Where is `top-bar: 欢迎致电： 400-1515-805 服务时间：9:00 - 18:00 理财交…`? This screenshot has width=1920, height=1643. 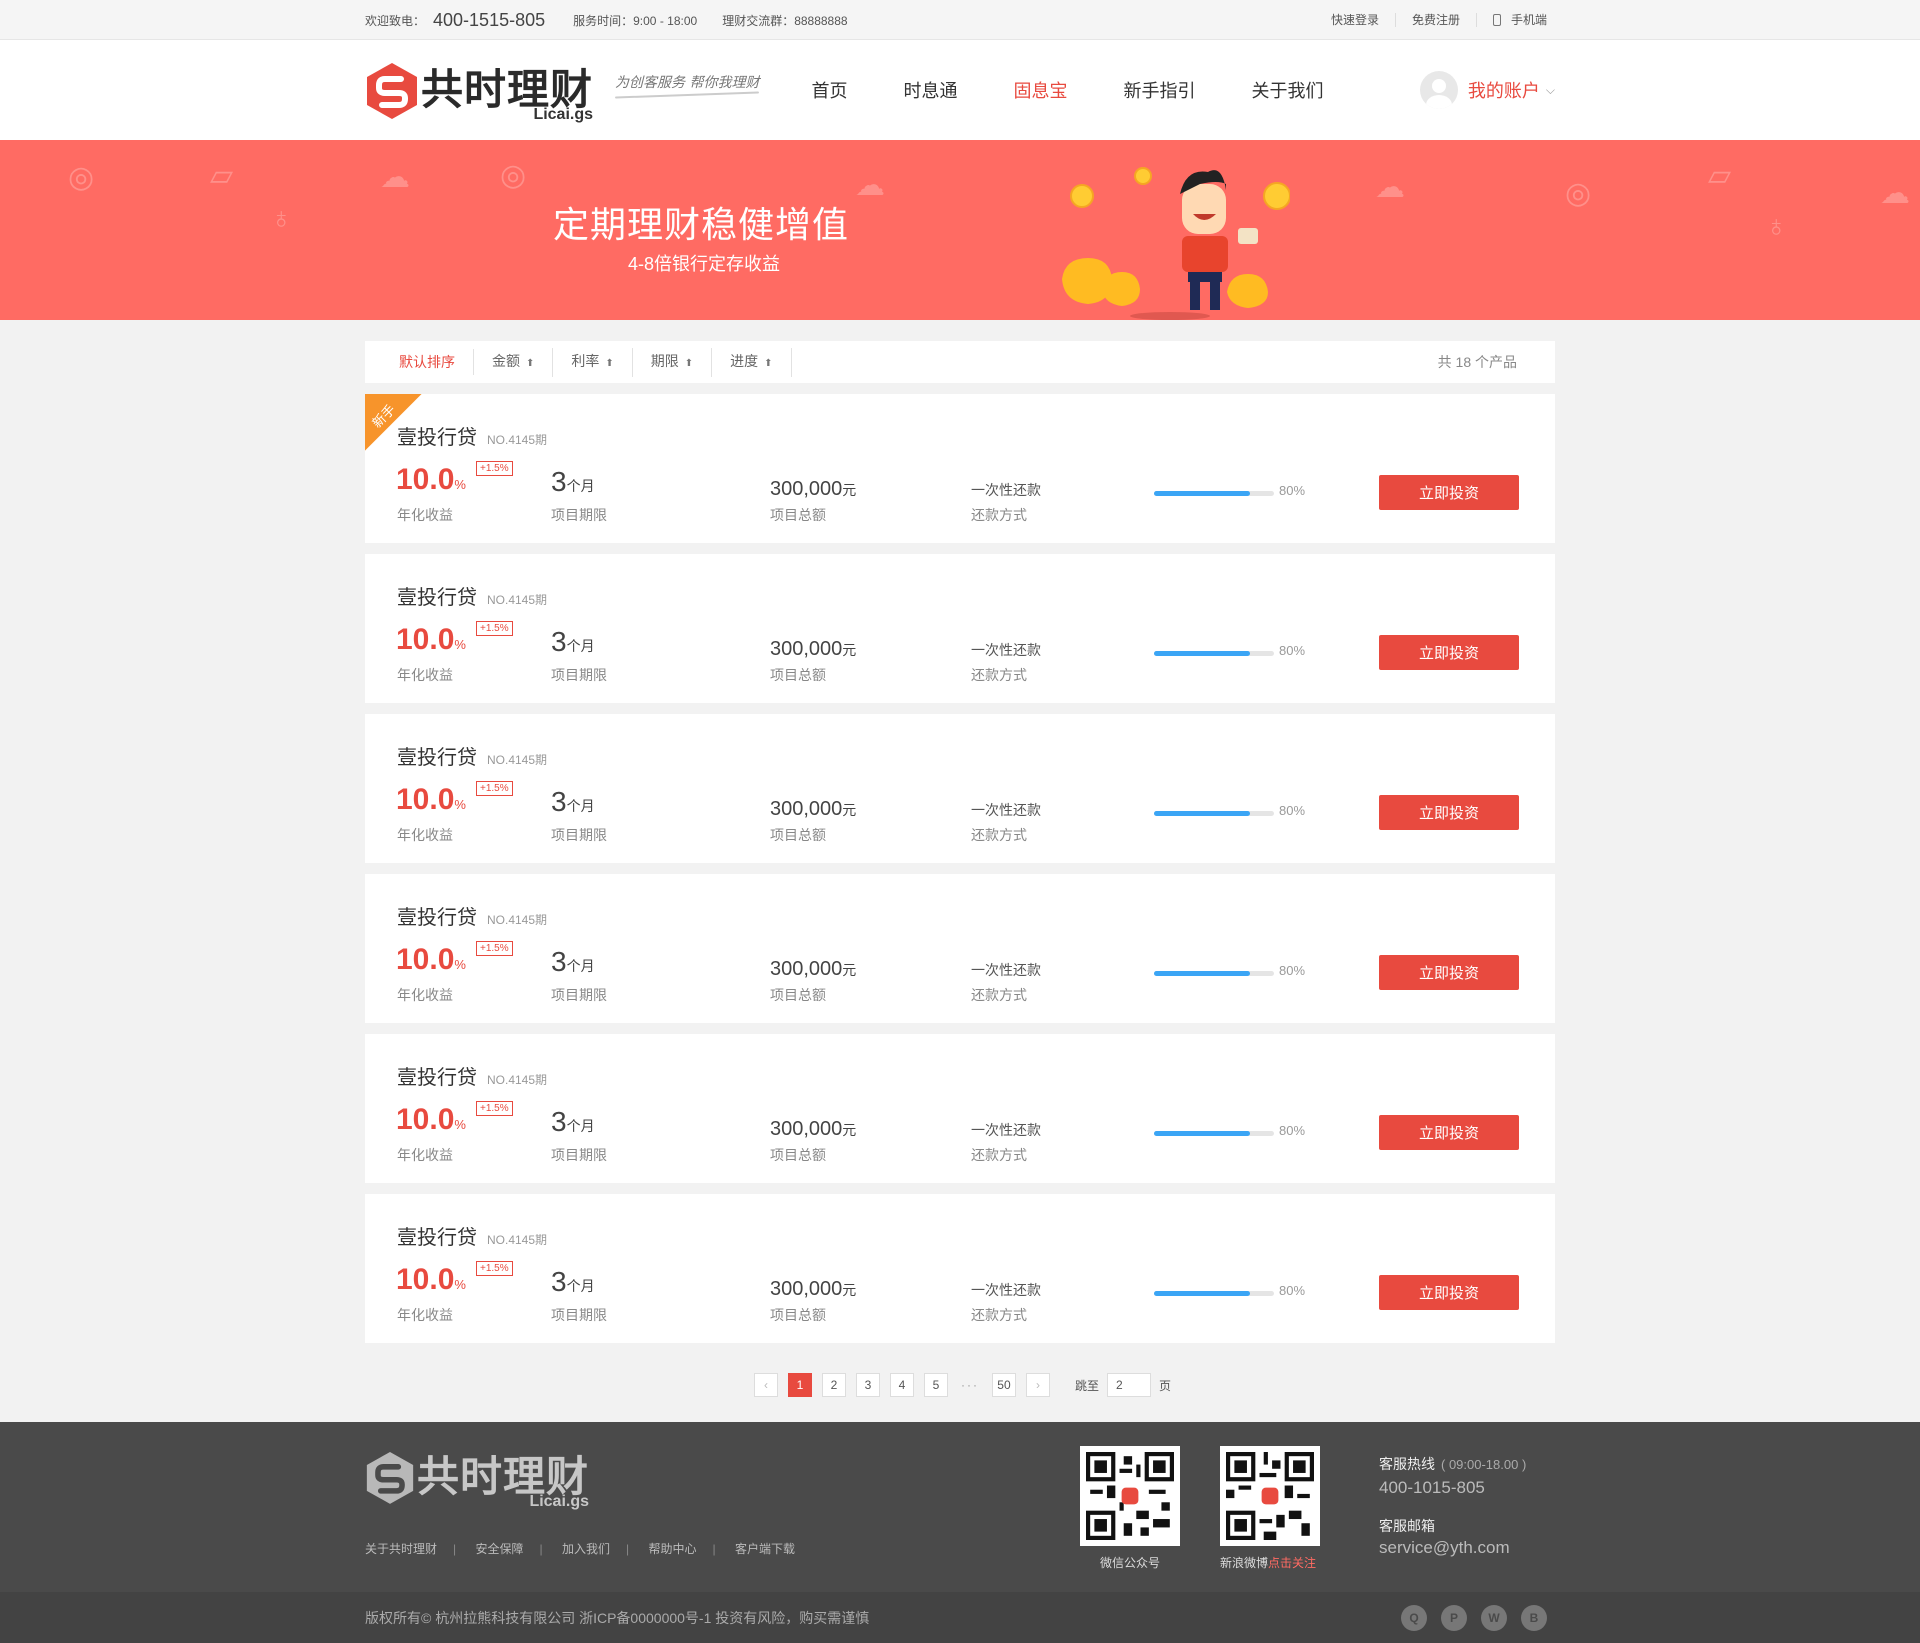
top-bar: 欢迎致电： 400-1515-805 服务时间：9:00 - 18:00 理财交… is located at coordinates (960, 20).